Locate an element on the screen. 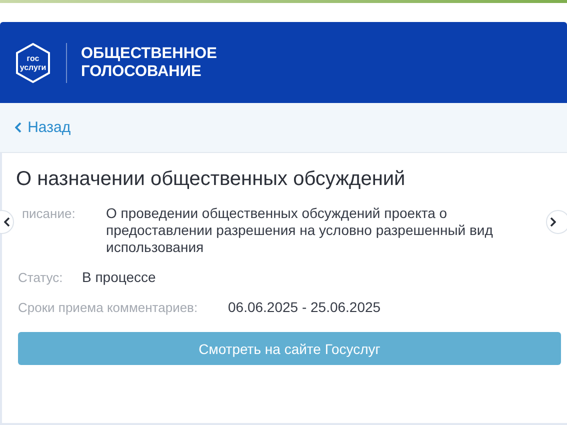  logo-icon is located at coordinates (33, 63).